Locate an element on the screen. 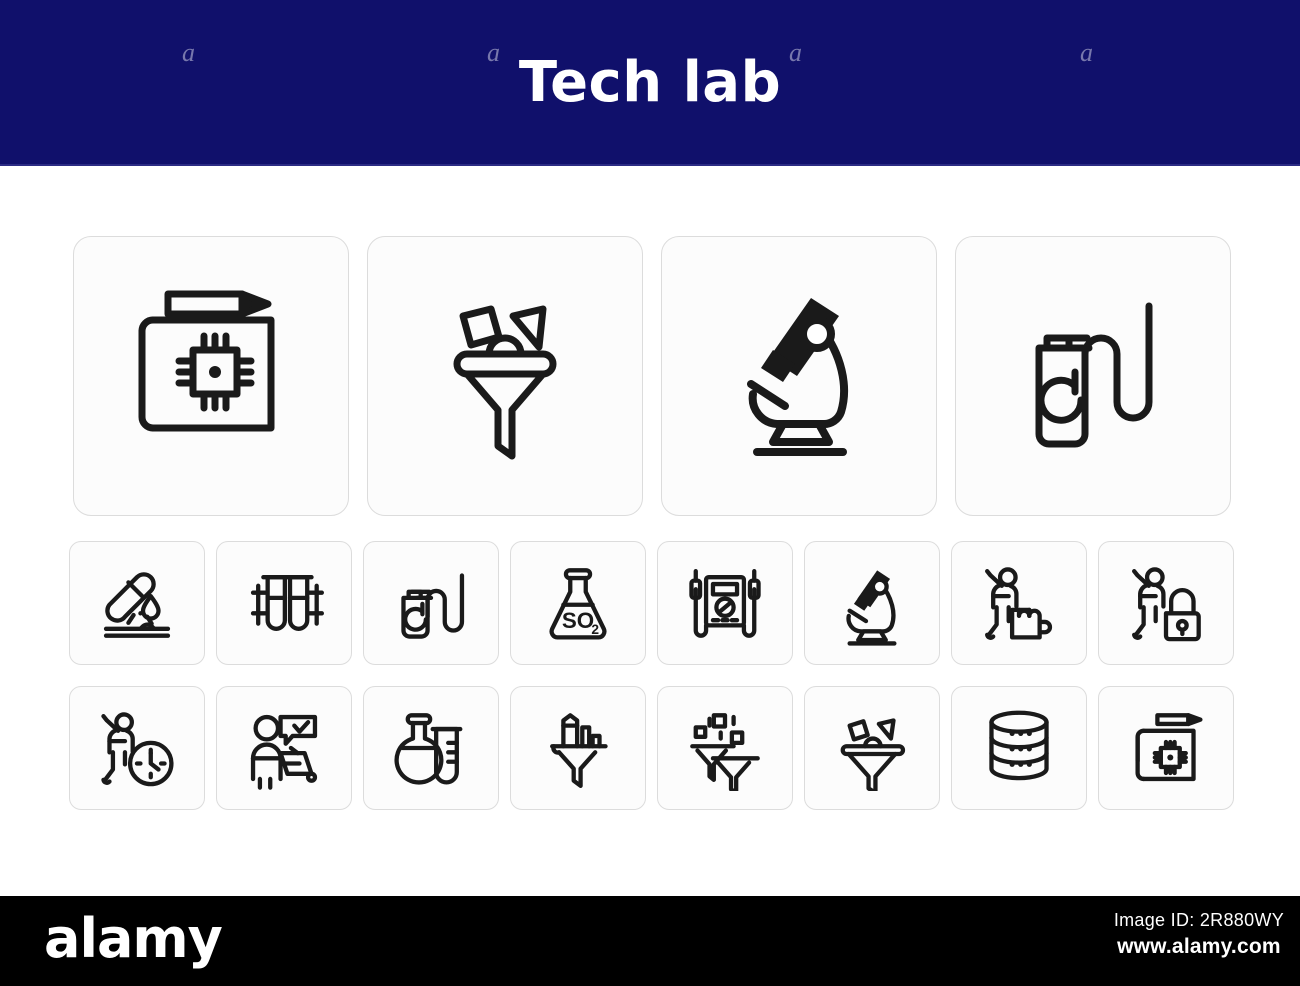 The image size is (1300, 986). icon-tile-test-tube-drop is located at coordinates (137, 603).